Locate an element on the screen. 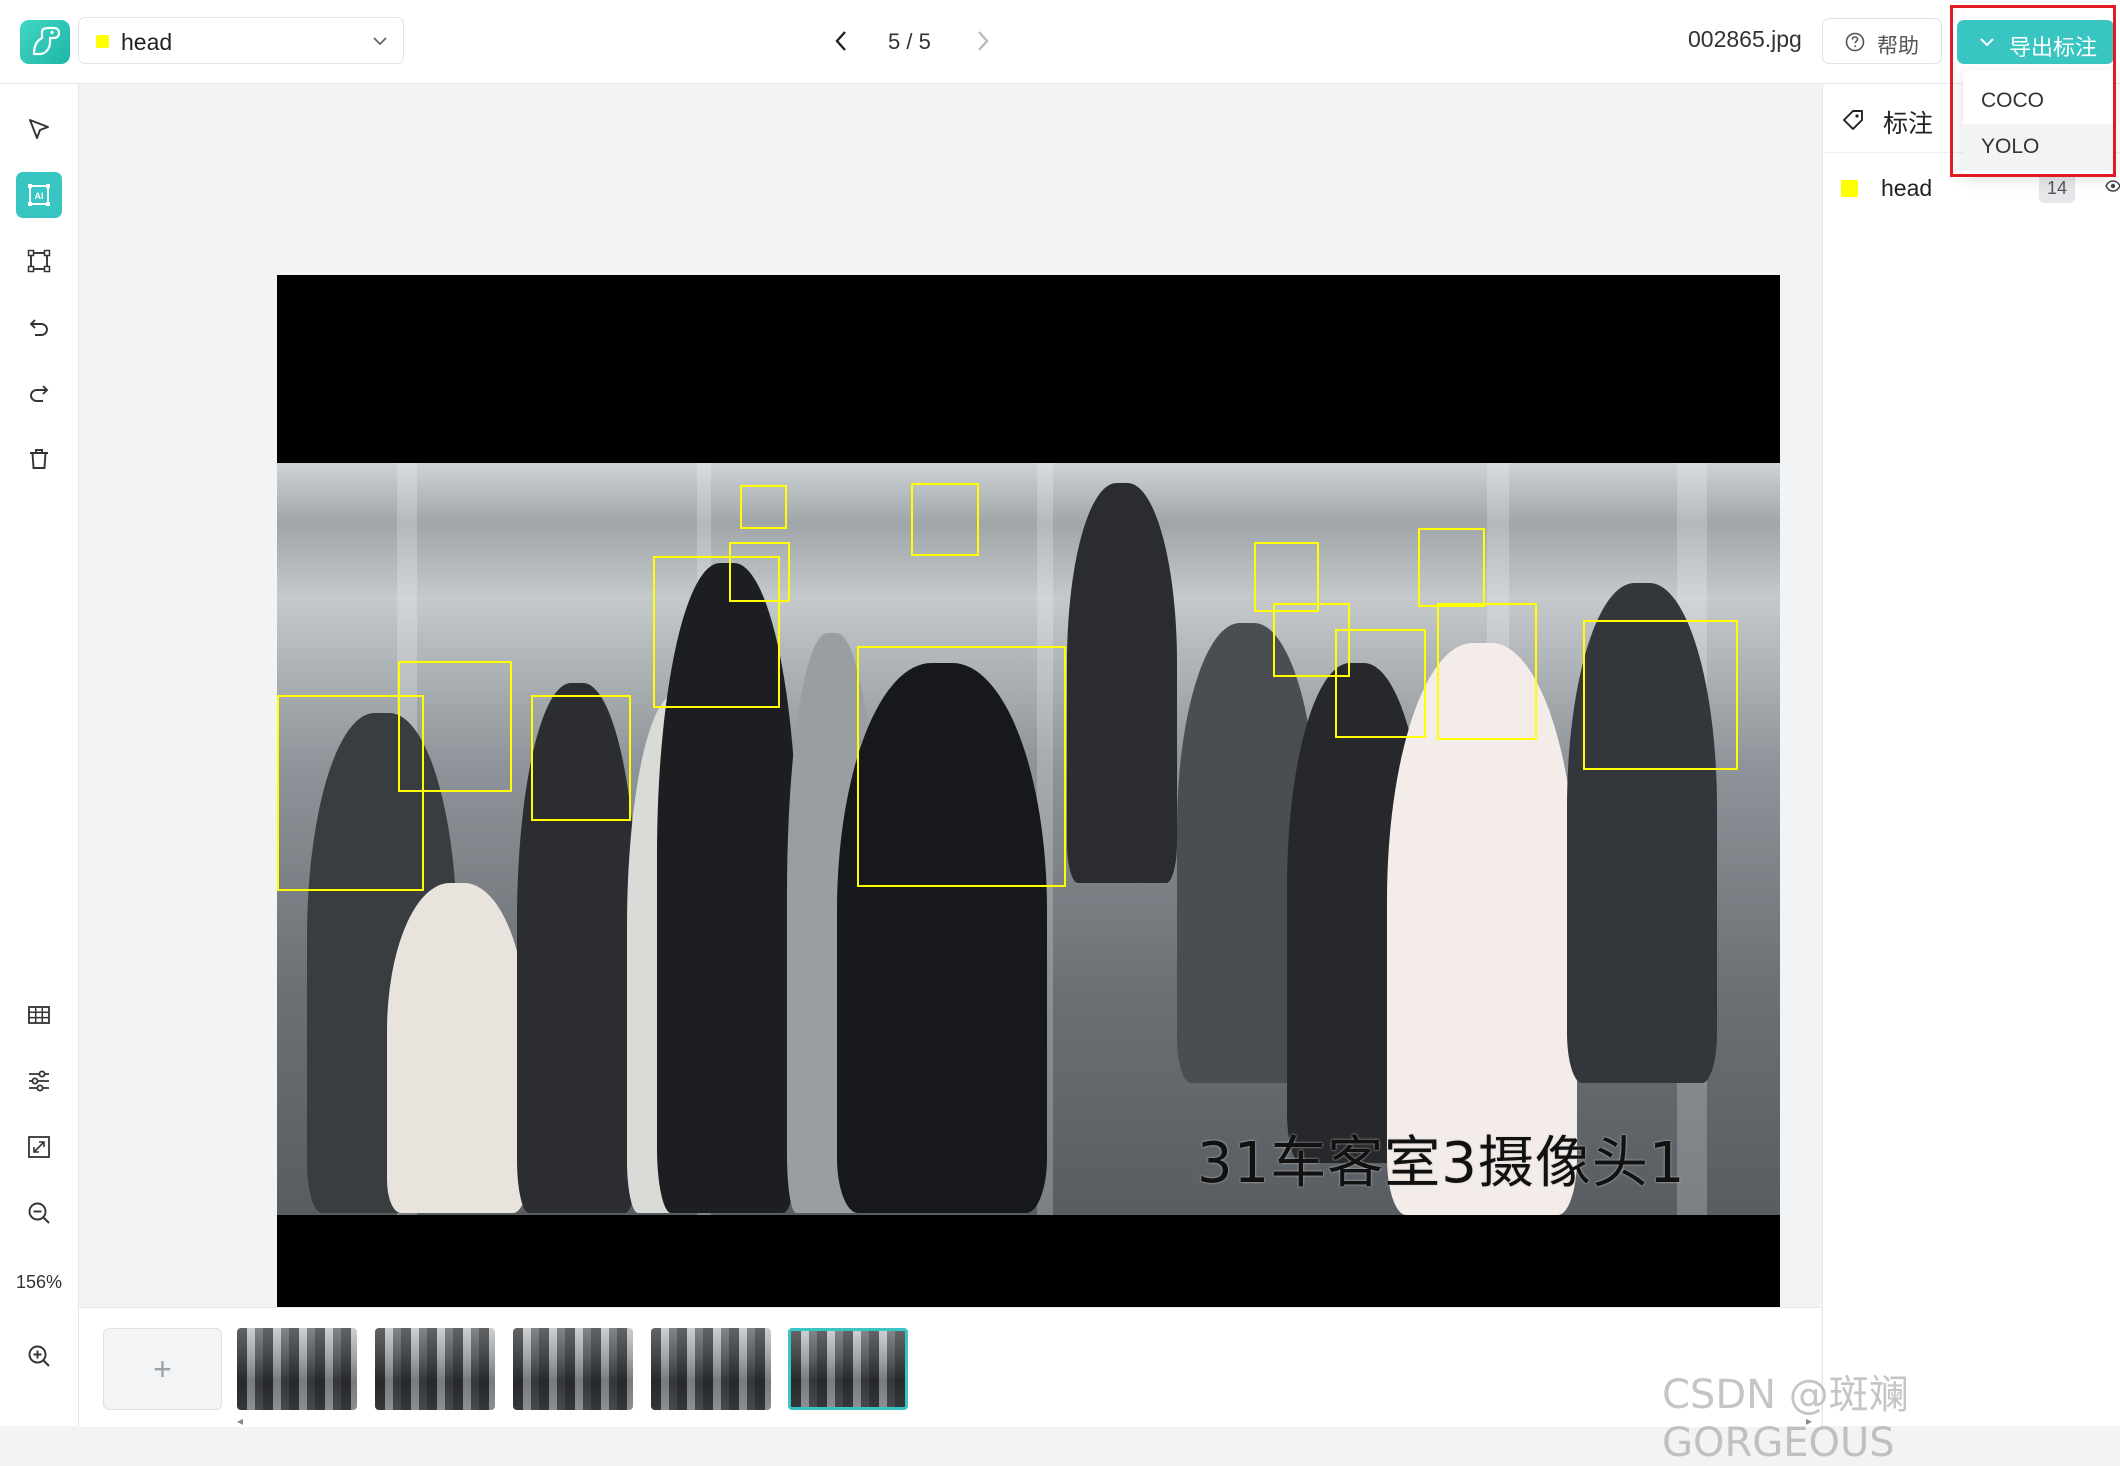  undo-button is located at coordinates (39, 327).